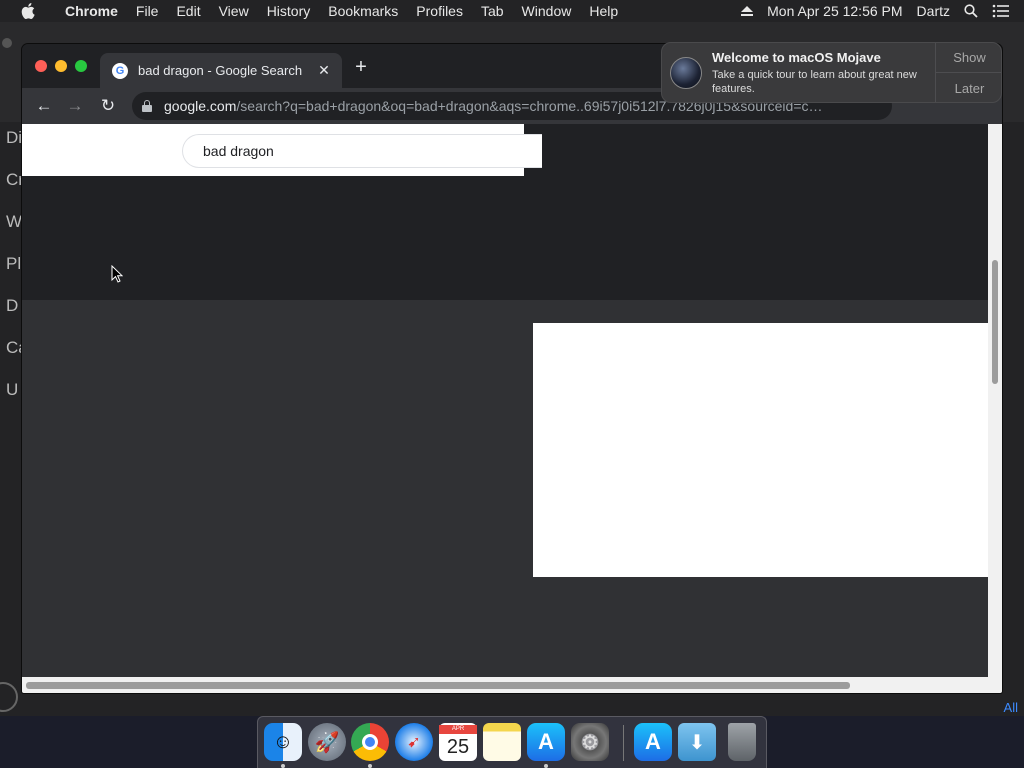 This screenshot has height=768, width=1024. I want to click on notification-center-icon, so click(1001, 11).